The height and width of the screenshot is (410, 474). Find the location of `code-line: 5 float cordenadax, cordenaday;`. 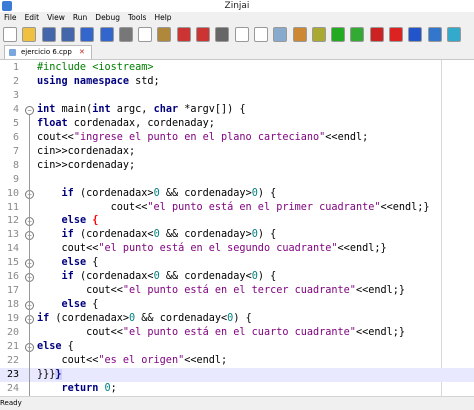

code-line: 5 float cordenadax, cordenaday; is located at coordinates (237, 124).